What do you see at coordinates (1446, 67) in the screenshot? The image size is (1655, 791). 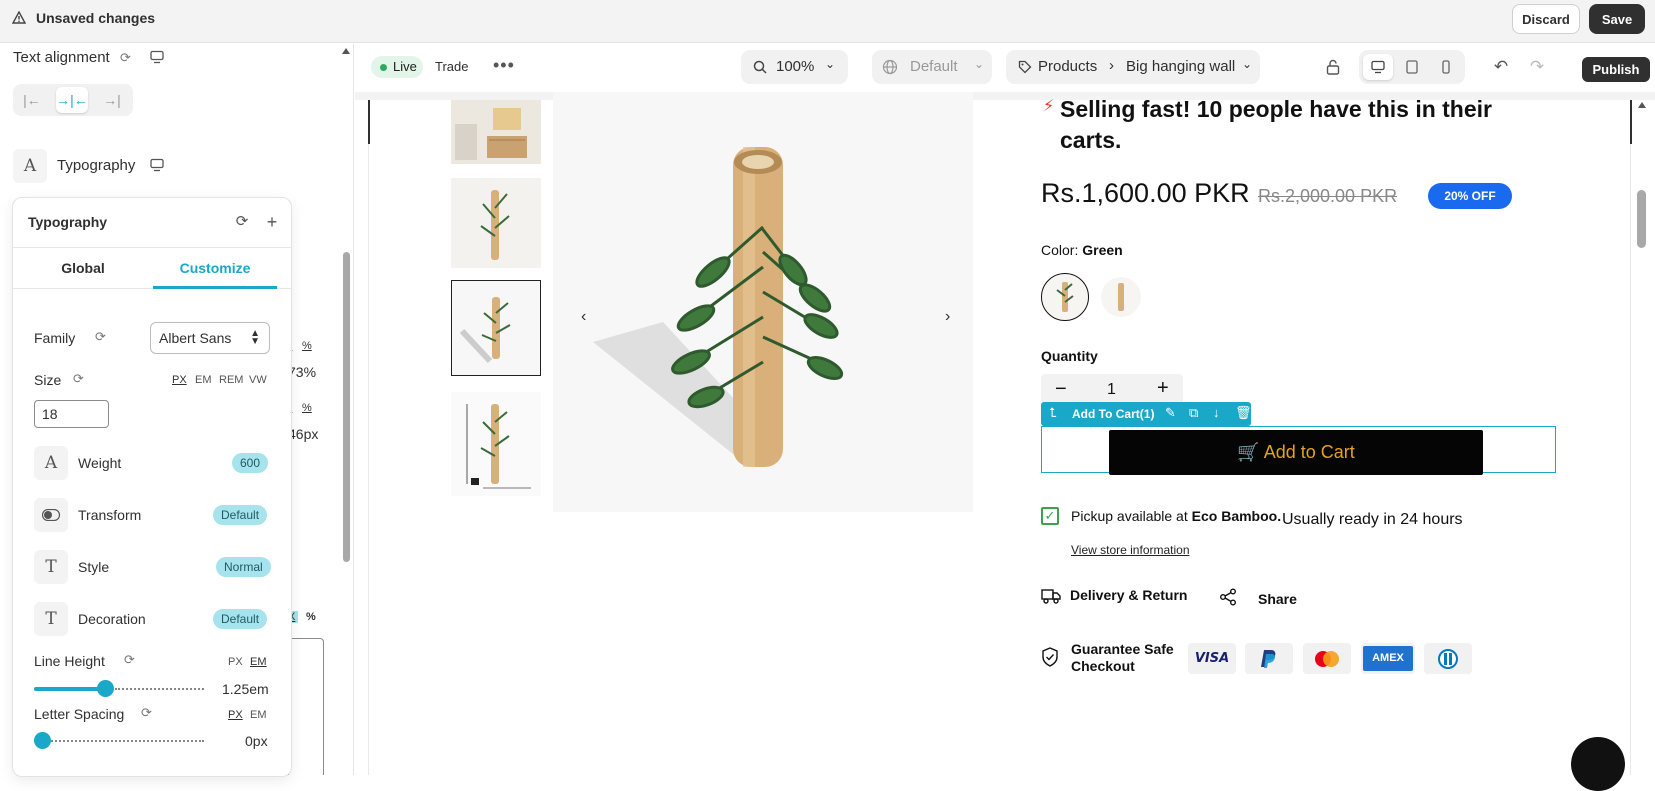 I see `mobile-icon` at bounding box center [1446, 67].